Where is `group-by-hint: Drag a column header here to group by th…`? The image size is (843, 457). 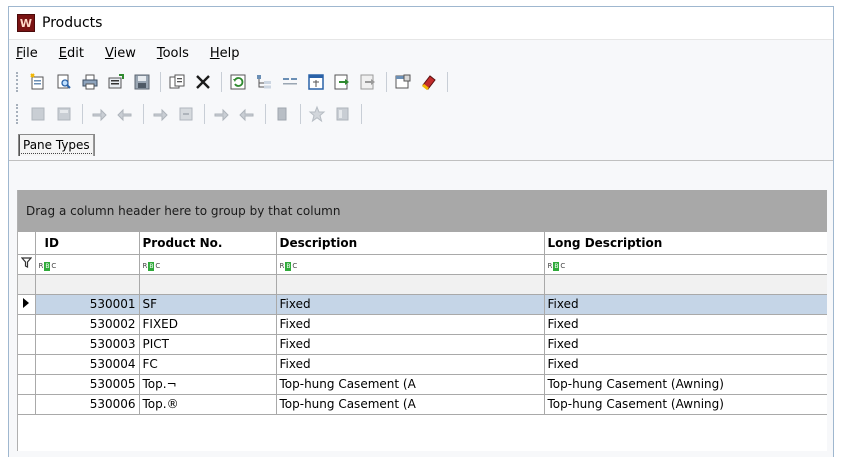 group-by-hint: Drag a column header here to group by th… is located at coordinates (183, 211).